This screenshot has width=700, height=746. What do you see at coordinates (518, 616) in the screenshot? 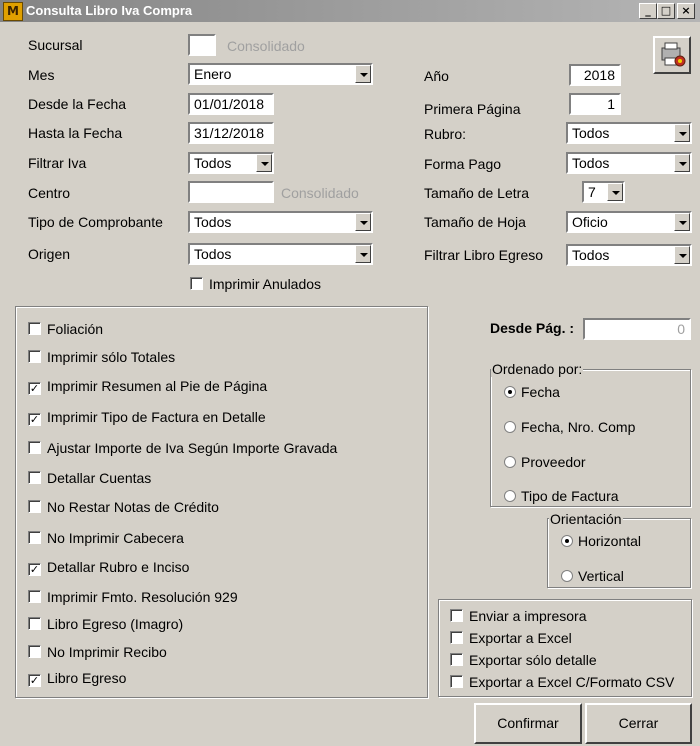
I see `output-option-checkbox: Enviar a impresora` at bounding box center [518, 616].